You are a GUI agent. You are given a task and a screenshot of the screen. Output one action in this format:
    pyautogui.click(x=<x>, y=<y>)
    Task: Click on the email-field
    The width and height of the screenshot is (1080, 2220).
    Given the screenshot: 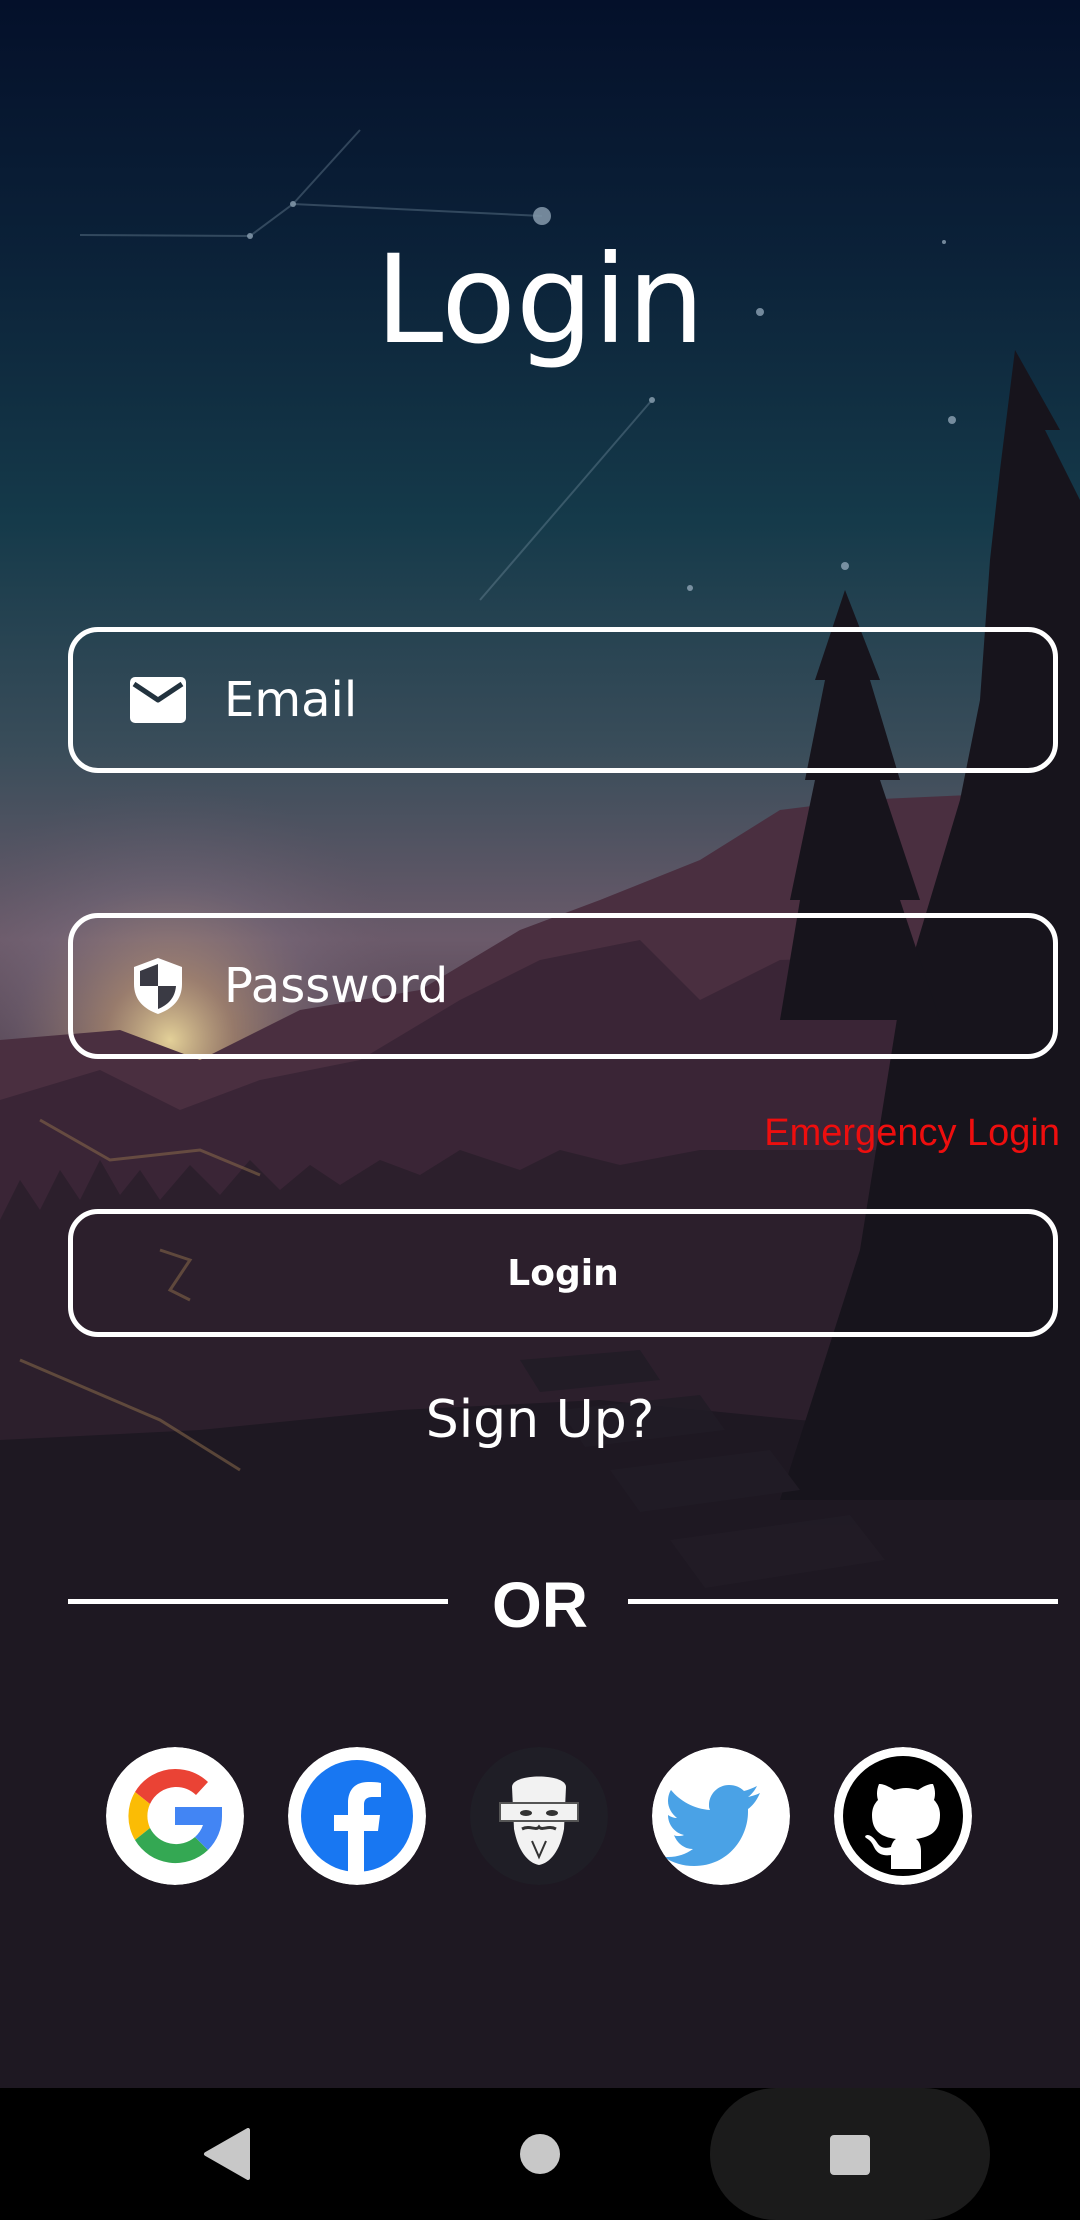 What is the action you would take?
    pyautogui.click(x=563, y=700)
    